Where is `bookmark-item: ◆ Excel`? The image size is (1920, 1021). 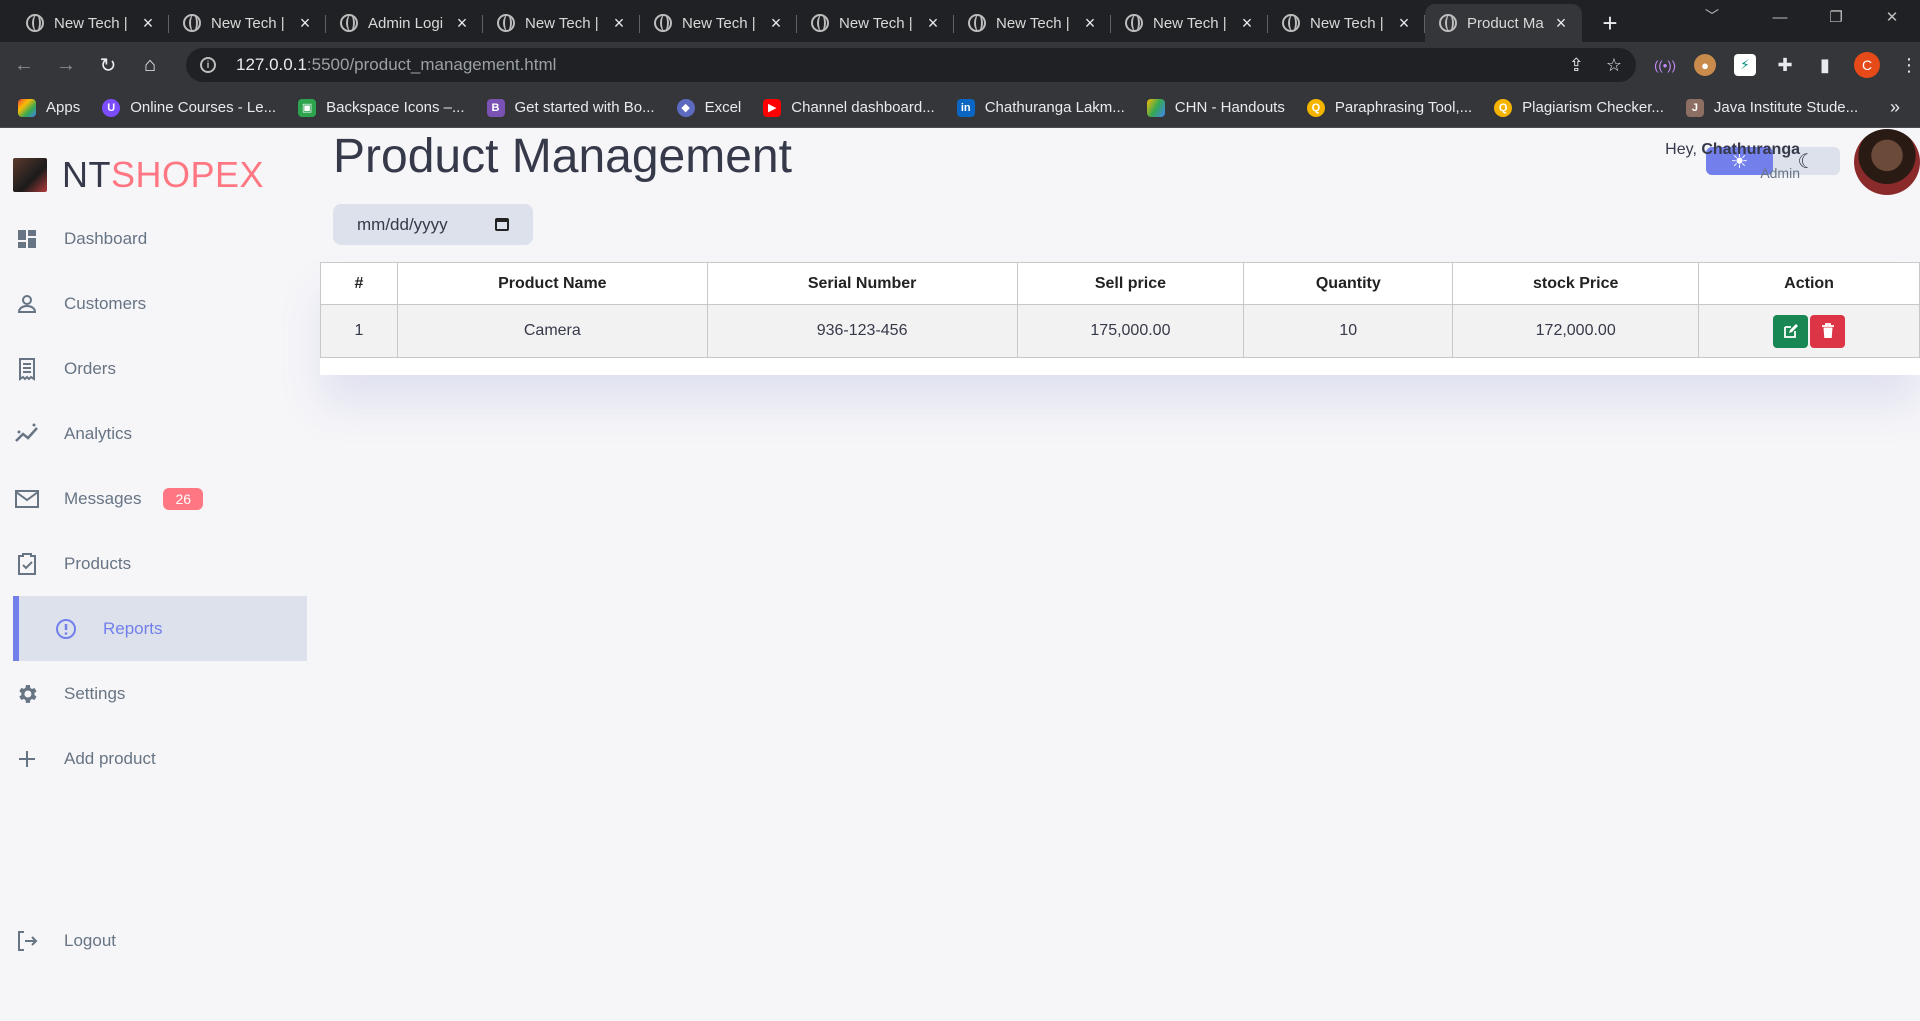
bookmark-item: ◆ Excel is located at coordinates (708, 107).